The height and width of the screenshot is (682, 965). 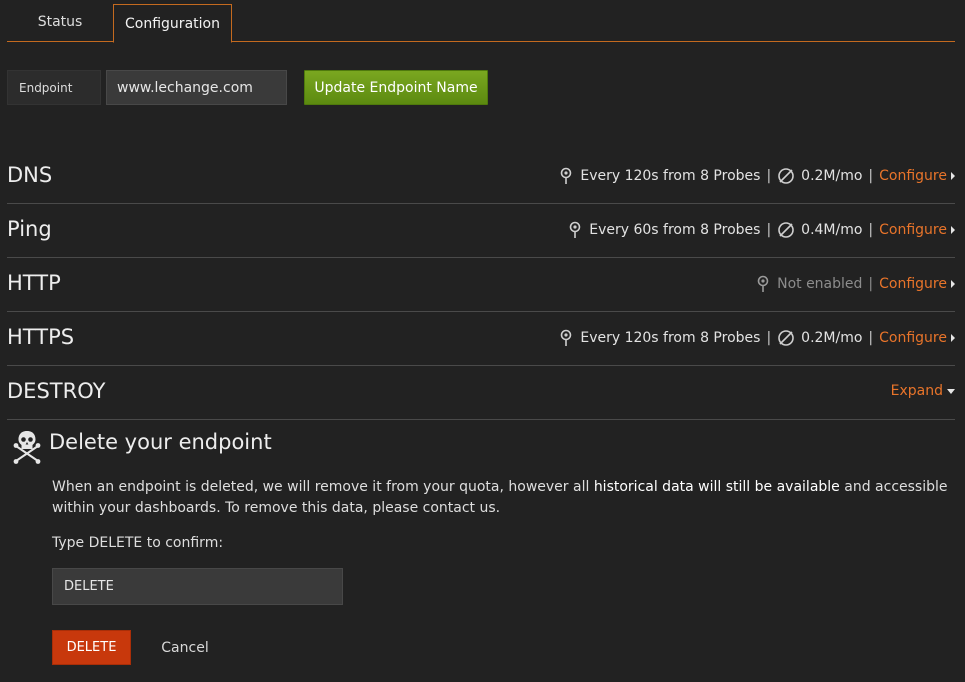 I want to click on endpoint-label: Endpoint, so click(x=54, y=87).